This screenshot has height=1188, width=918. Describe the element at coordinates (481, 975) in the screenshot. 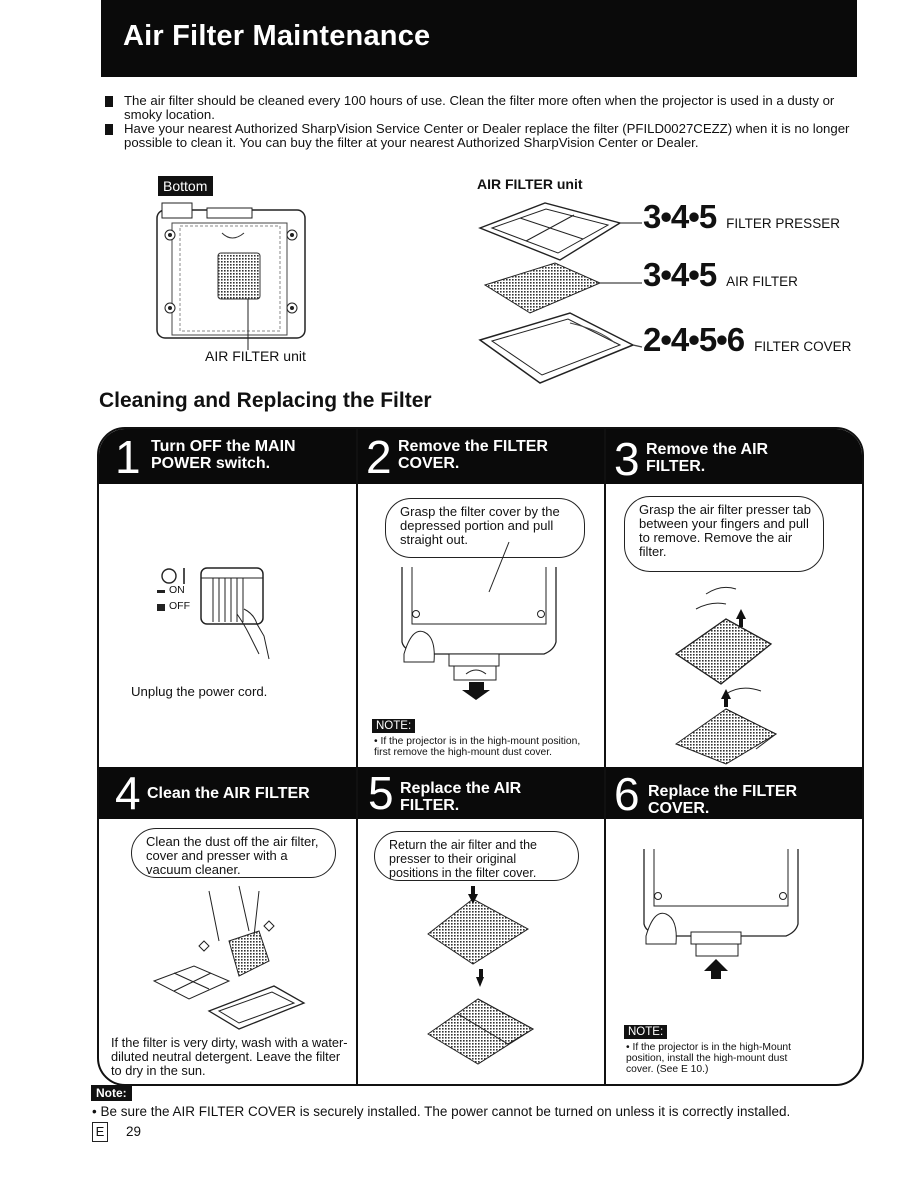

I see `replace-filter-illustration` at that location.